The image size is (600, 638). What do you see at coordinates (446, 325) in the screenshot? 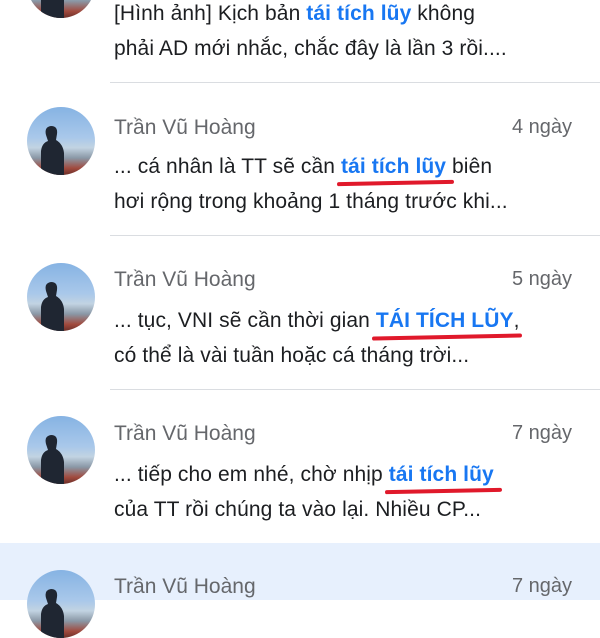
I see `keyword-highlight: TÁI TÍCH LŨY` at bounding box center [446, 325].